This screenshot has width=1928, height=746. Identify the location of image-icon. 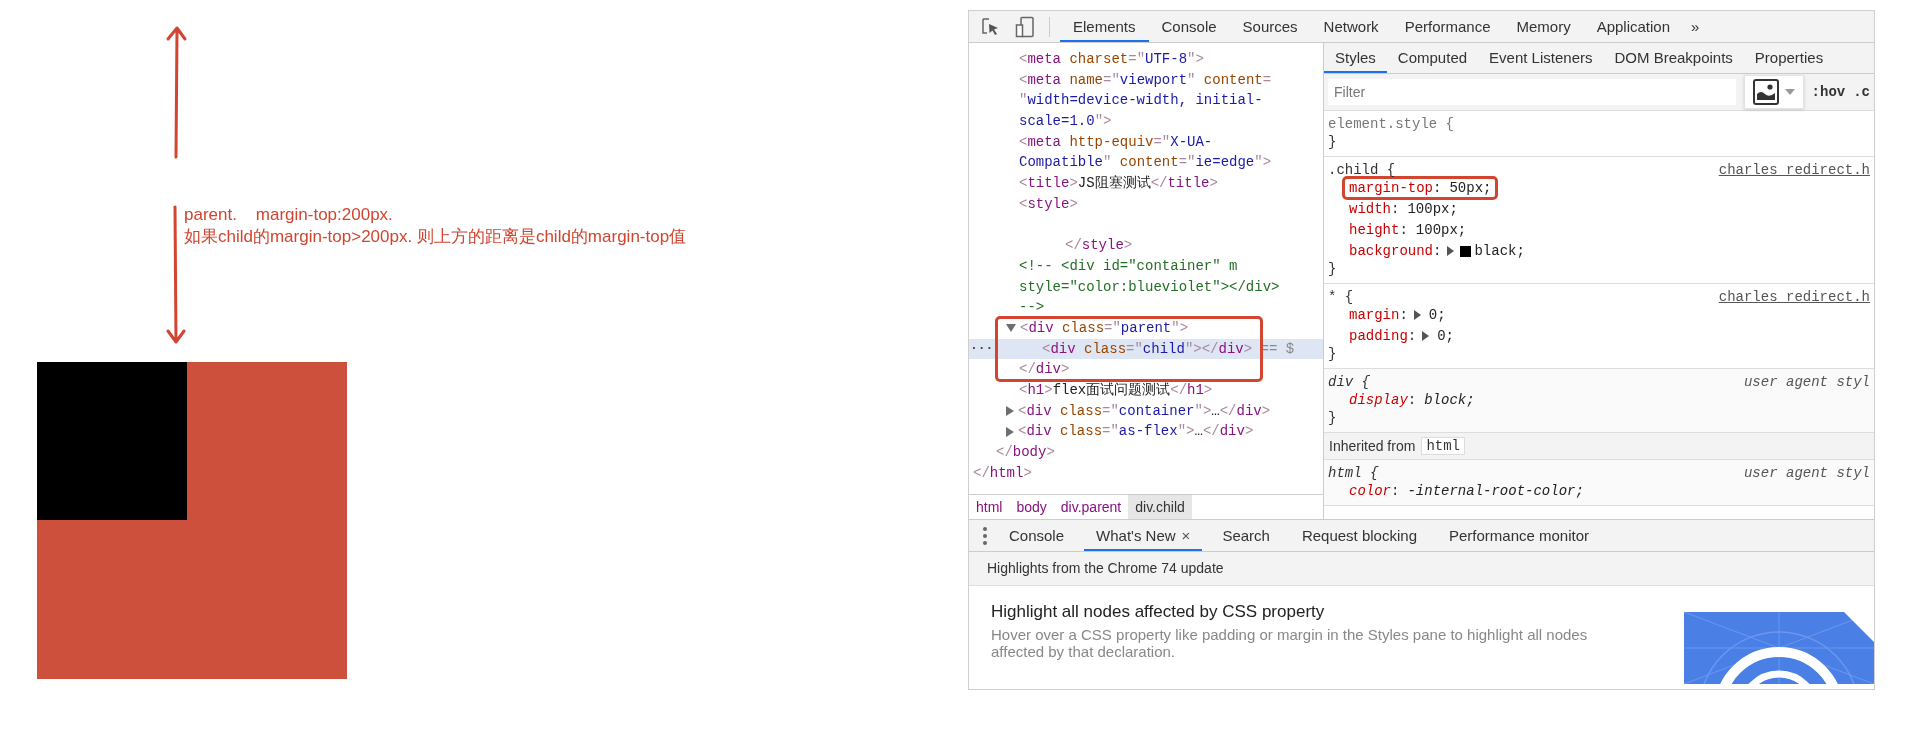
(1765, 92).